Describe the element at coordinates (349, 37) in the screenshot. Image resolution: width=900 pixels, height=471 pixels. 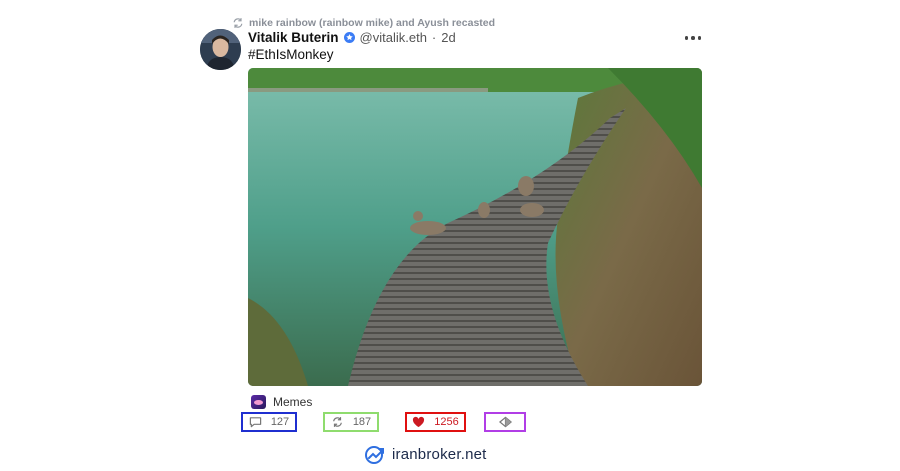
I see `verified-badge-icon` at that location.